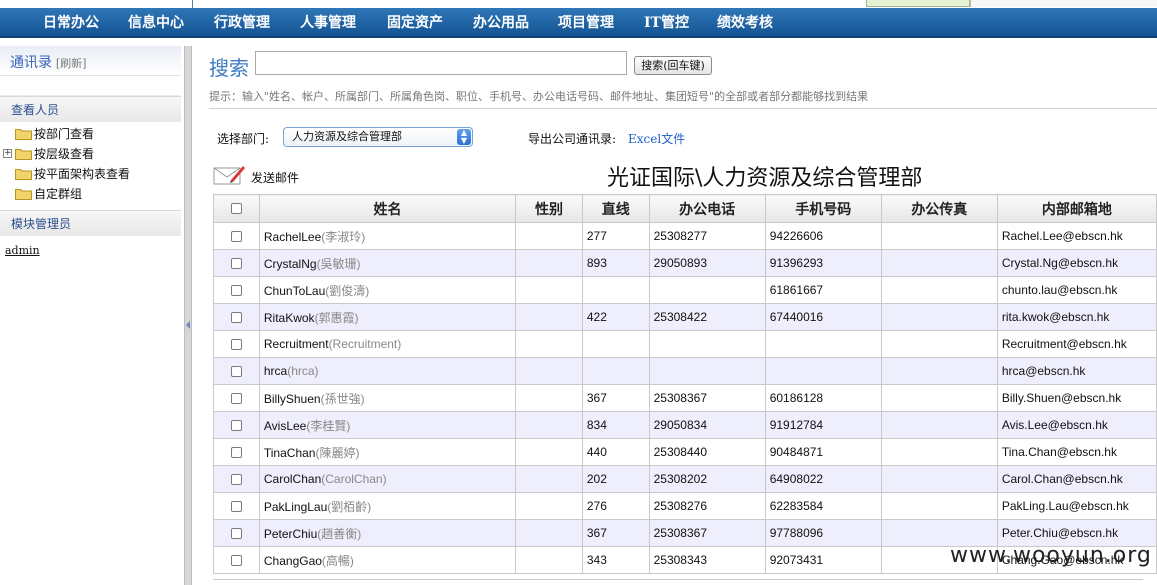 Image resolution: width=1157 pixels, height=585 pixels. What do you see at coordinates (673, 65) in the screenshot?
I see `search-button: 搜索(回车键)` at bounding box center [673, 65].